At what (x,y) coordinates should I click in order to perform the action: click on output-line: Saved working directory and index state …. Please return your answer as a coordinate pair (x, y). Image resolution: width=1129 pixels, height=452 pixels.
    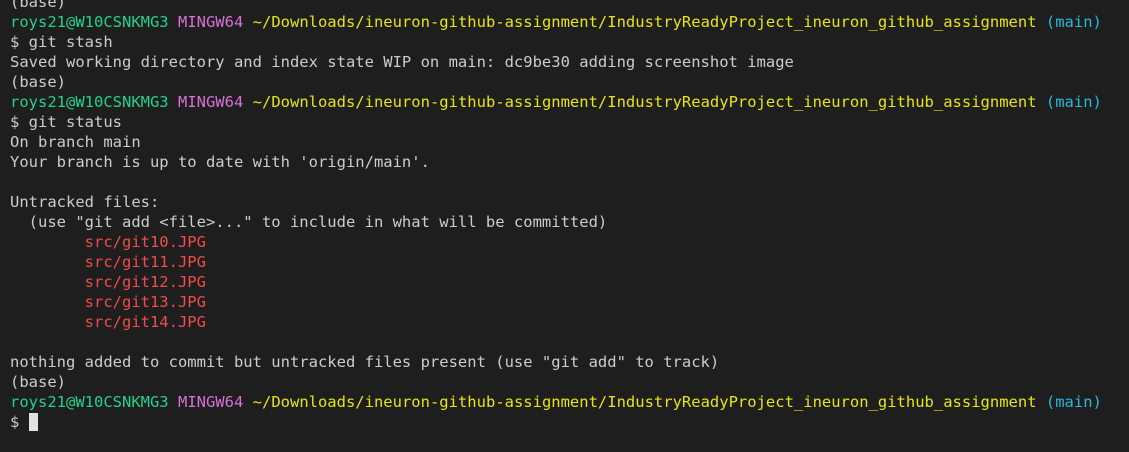
    Looking at the image, I should click on (402, 62).